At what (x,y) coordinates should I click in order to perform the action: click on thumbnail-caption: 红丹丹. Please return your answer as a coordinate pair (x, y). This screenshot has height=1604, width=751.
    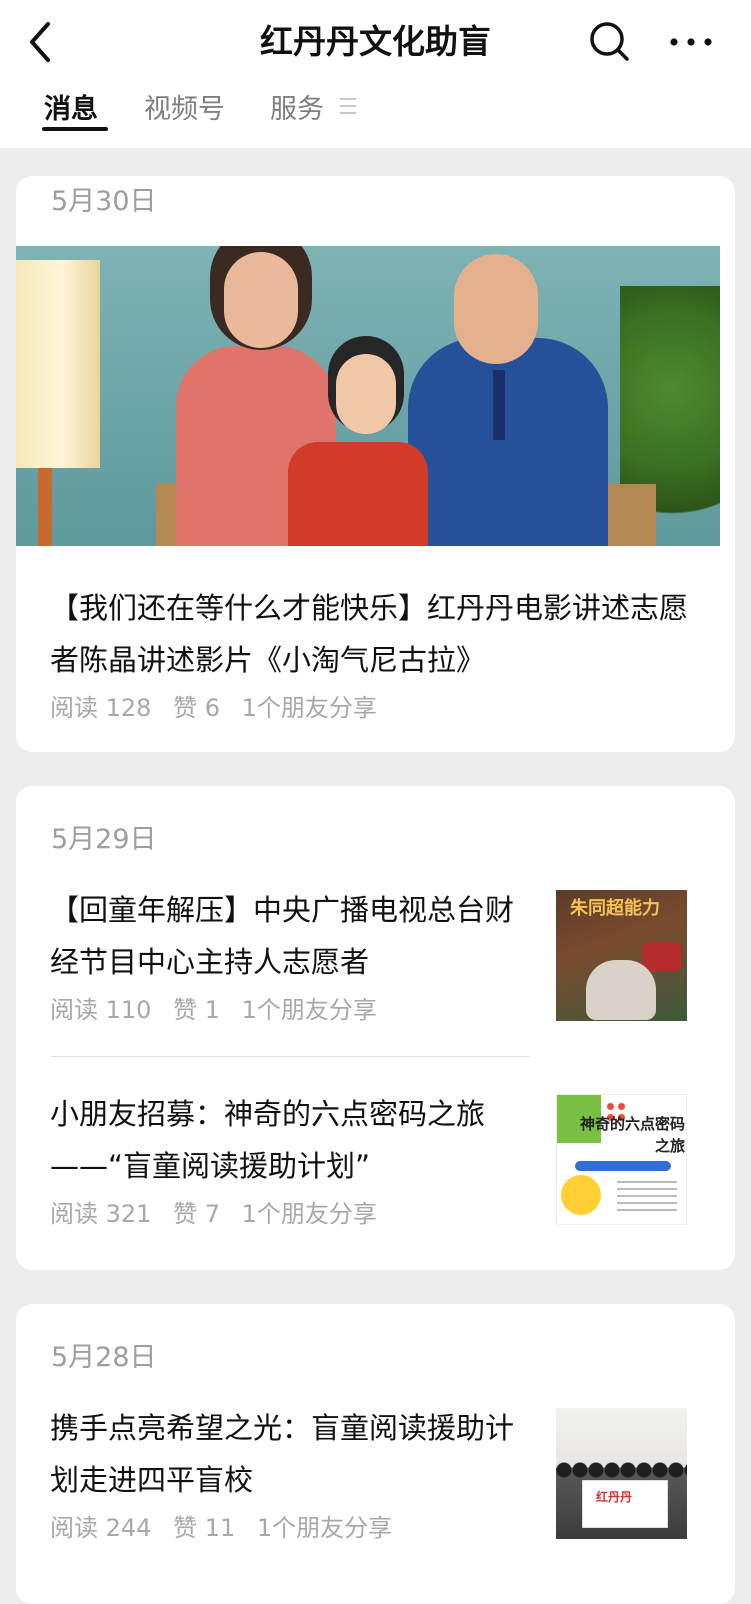
    Looking at the image, I should click on (614, 1497).